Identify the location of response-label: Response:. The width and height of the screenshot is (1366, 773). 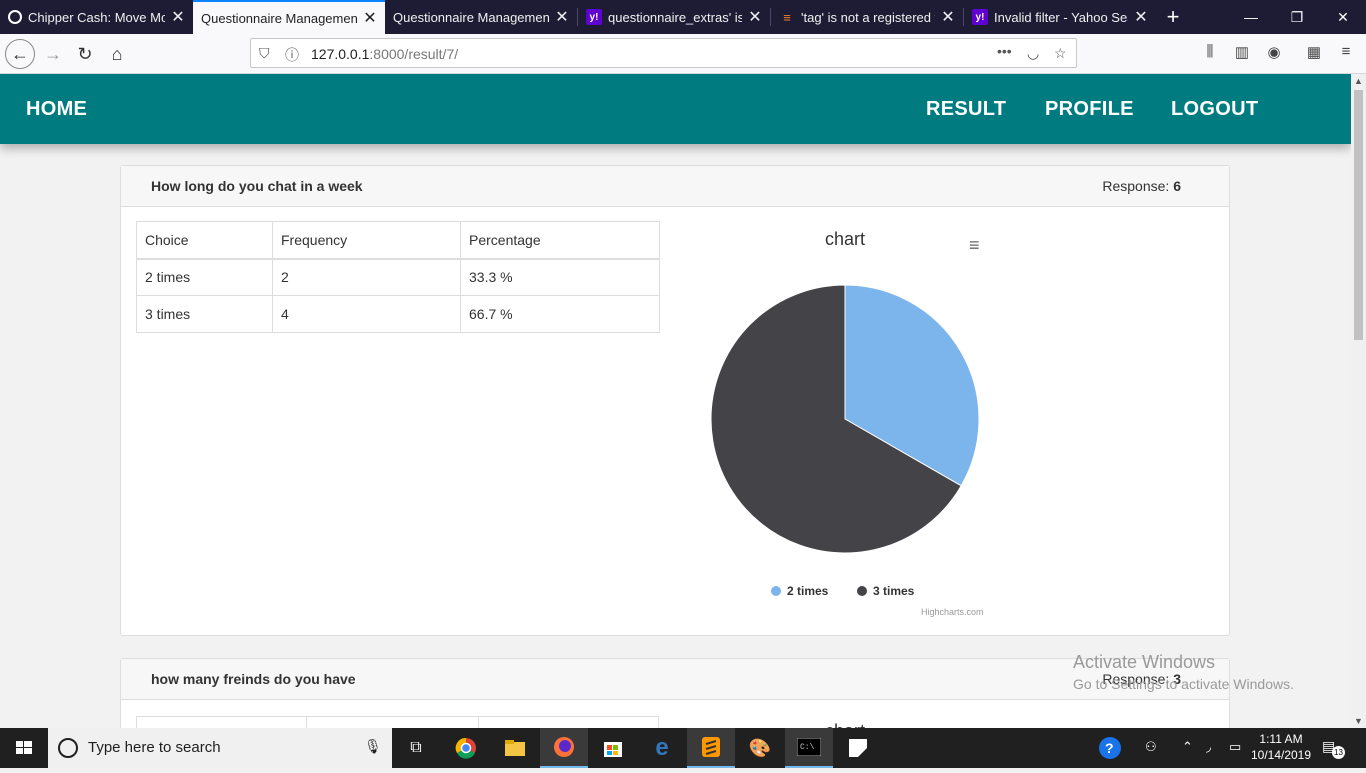
(1136, 186).